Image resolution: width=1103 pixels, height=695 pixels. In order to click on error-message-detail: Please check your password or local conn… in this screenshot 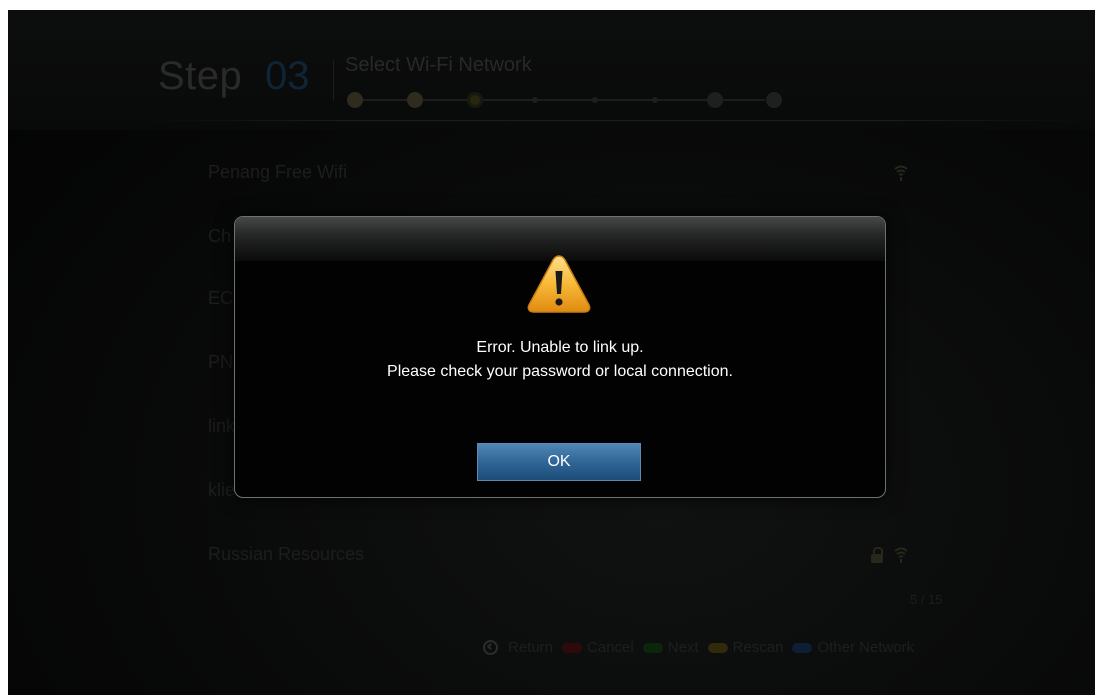, I will do `click(560, 371)`.